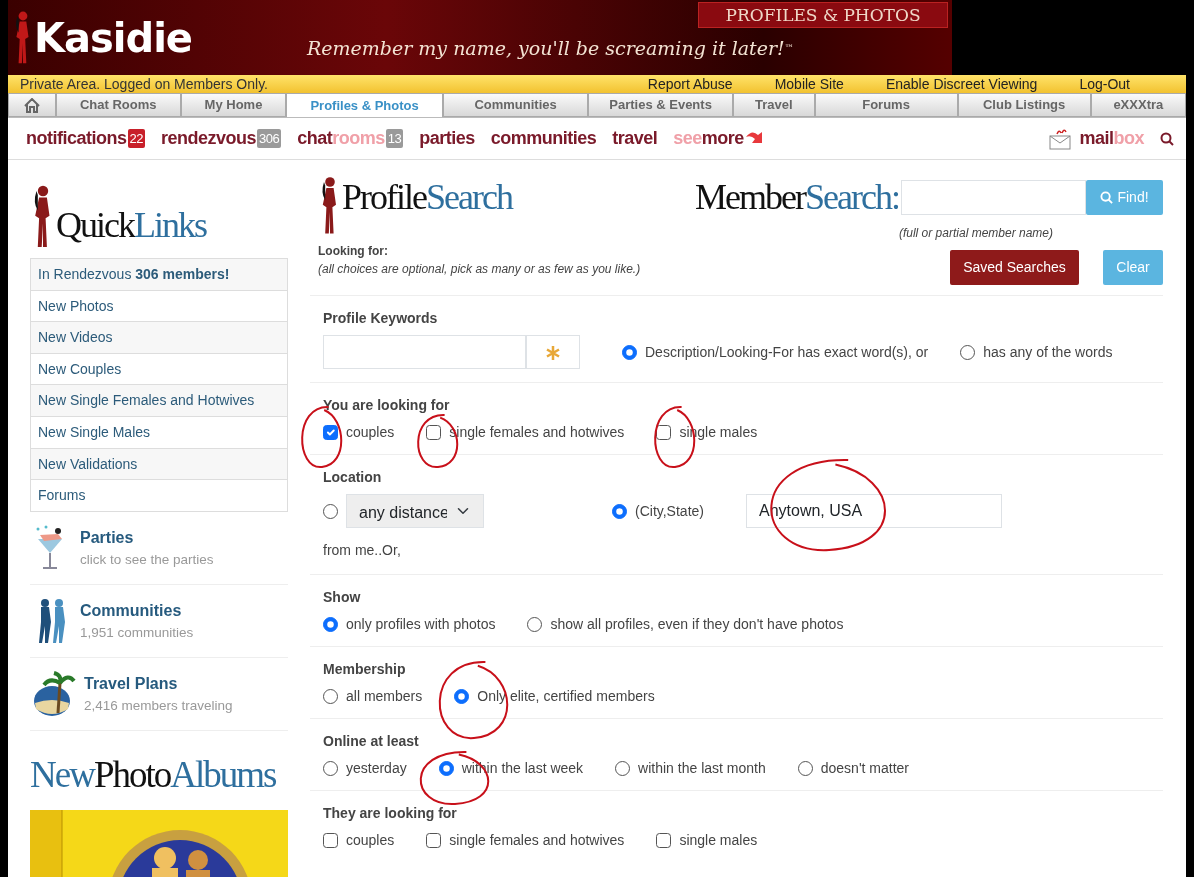  What do you see at coordinates (113, 37) in the screenshot?
I see `site-logo: Kasidie` at bounding box center [113, 37].